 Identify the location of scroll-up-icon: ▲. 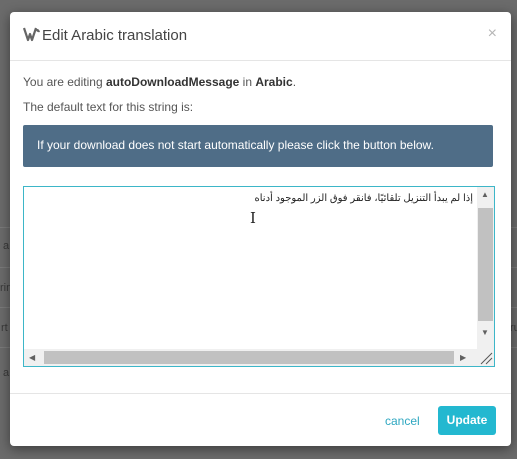
(485, 194).